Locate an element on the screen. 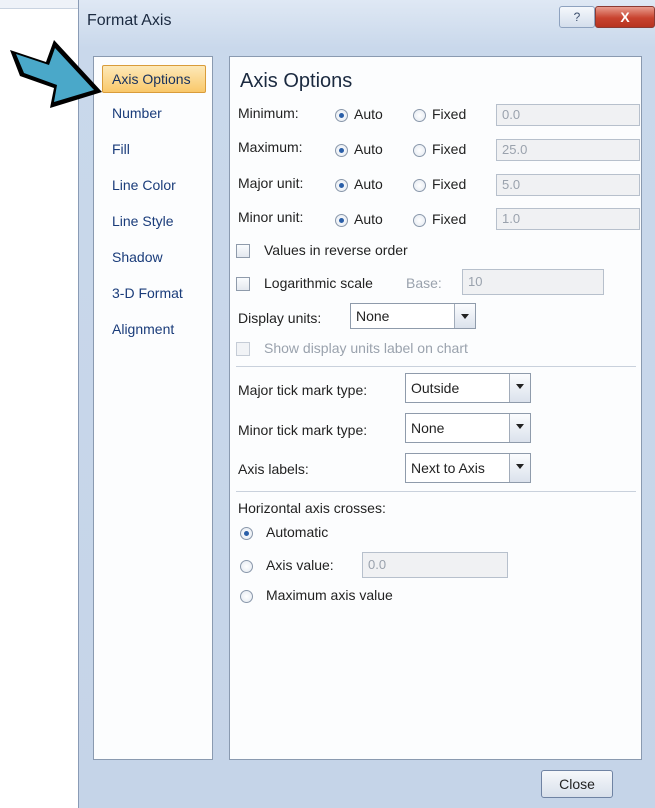 This screenshot has width=655, height=808. minimum-fixed-radio is located at coordinates (419, 115).